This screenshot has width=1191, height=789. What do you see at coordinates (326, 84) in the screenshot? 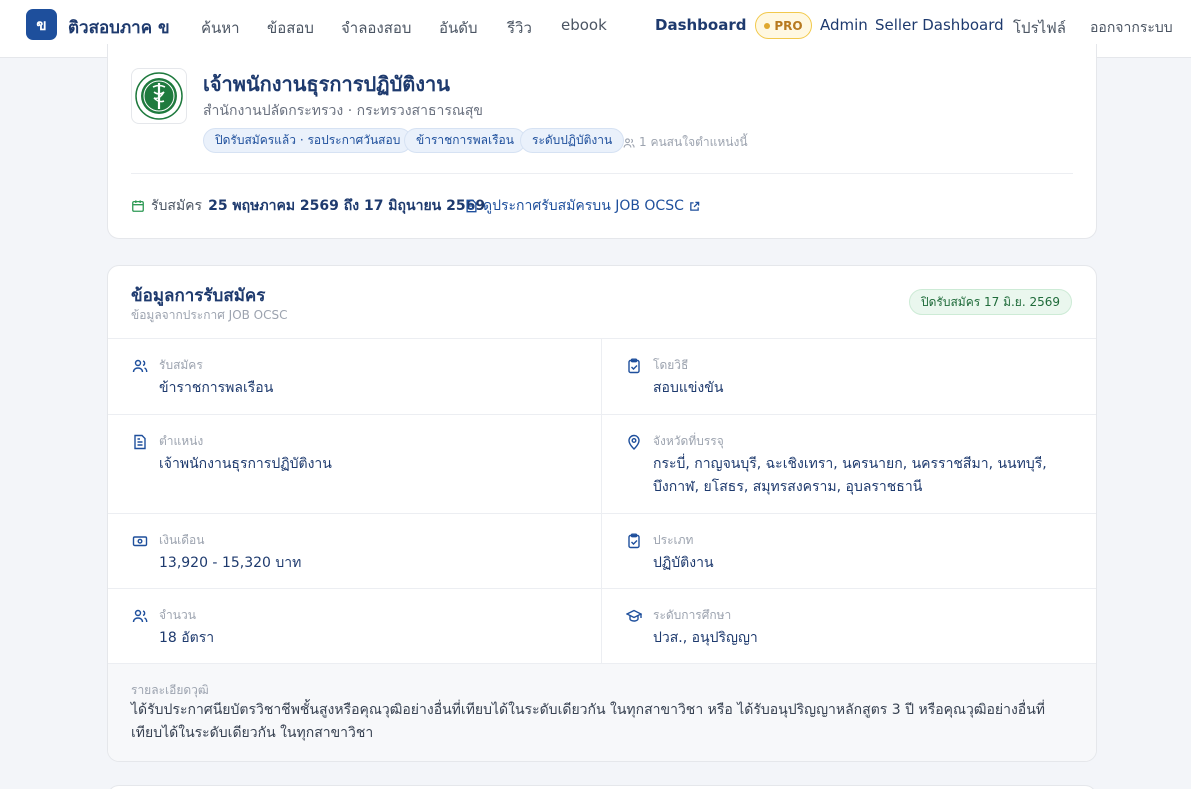
I see `job-title: เจ้าพนักงานธุรการปฏิบัติงาน` at bounding box center [326, 84].